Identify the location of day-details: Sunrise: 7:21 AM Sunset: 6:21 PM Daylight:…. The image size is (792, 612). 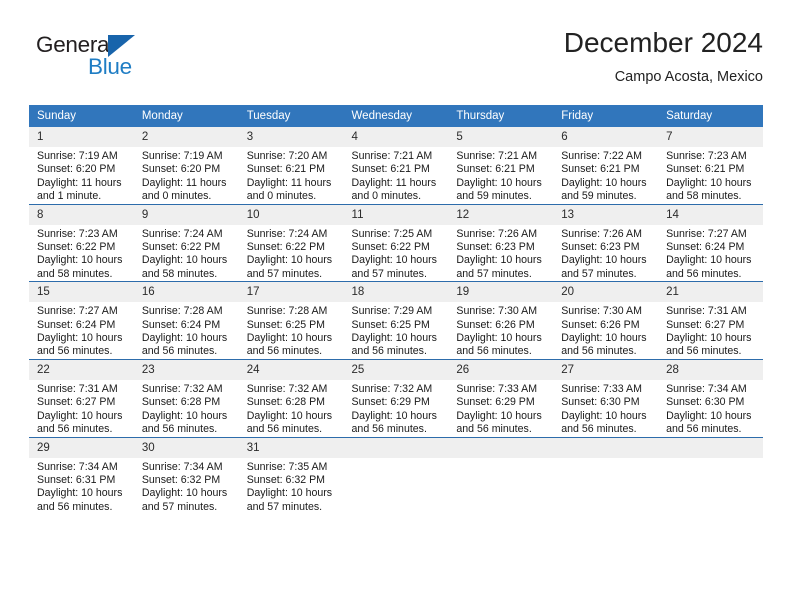
(396, 175).